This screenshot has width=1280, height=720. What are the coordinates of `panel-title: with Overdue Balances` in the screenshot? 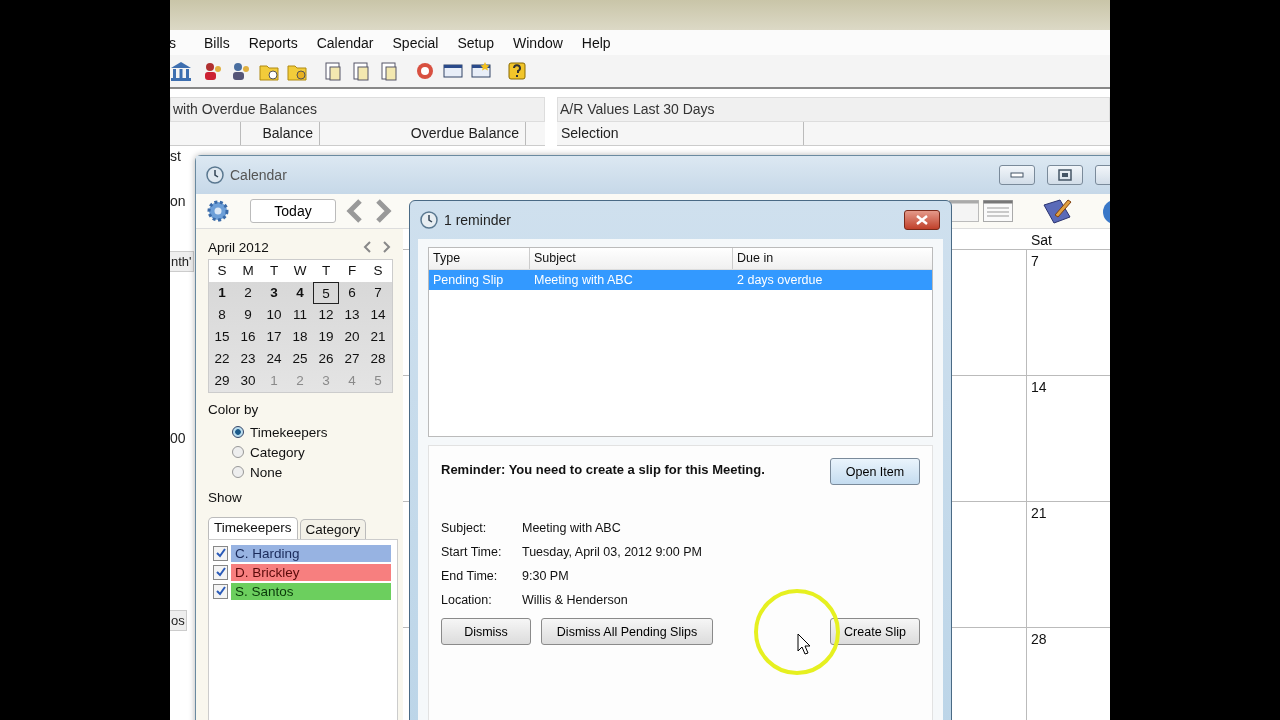 It's located at (357, 109).